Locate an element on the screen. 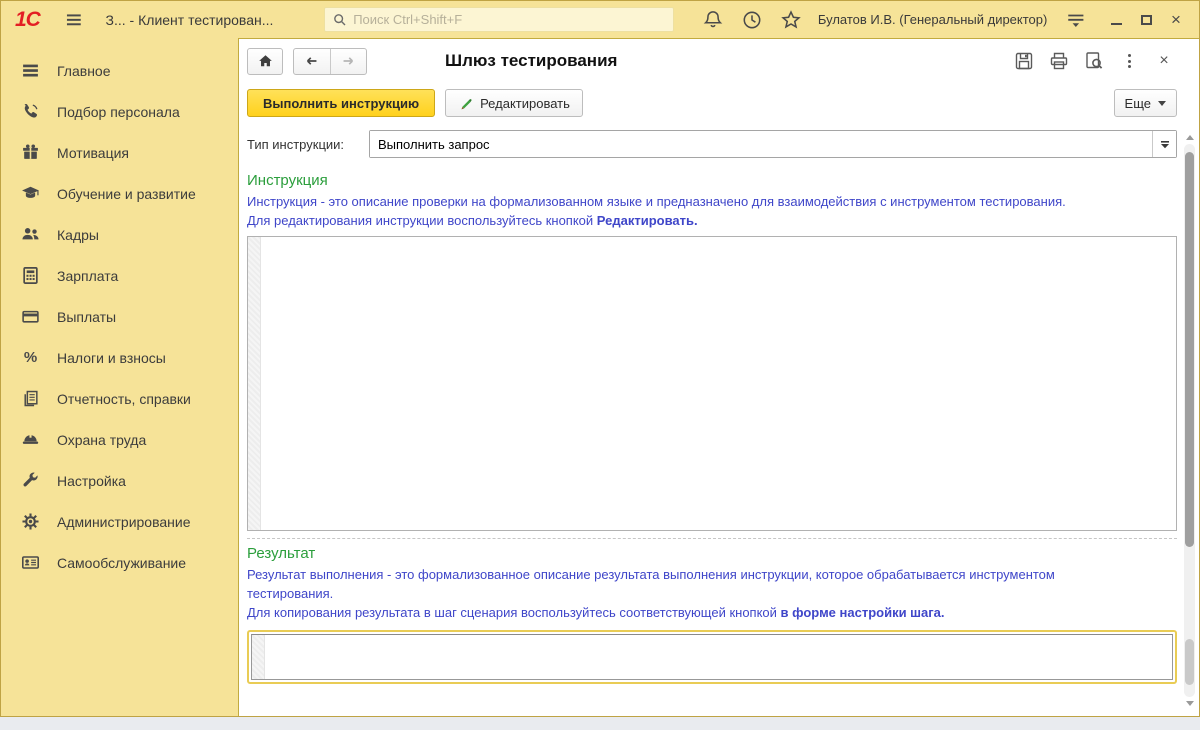 This screenshot has width=1200, height=730. window-close-button: × is located at coordinates (1176, 20).